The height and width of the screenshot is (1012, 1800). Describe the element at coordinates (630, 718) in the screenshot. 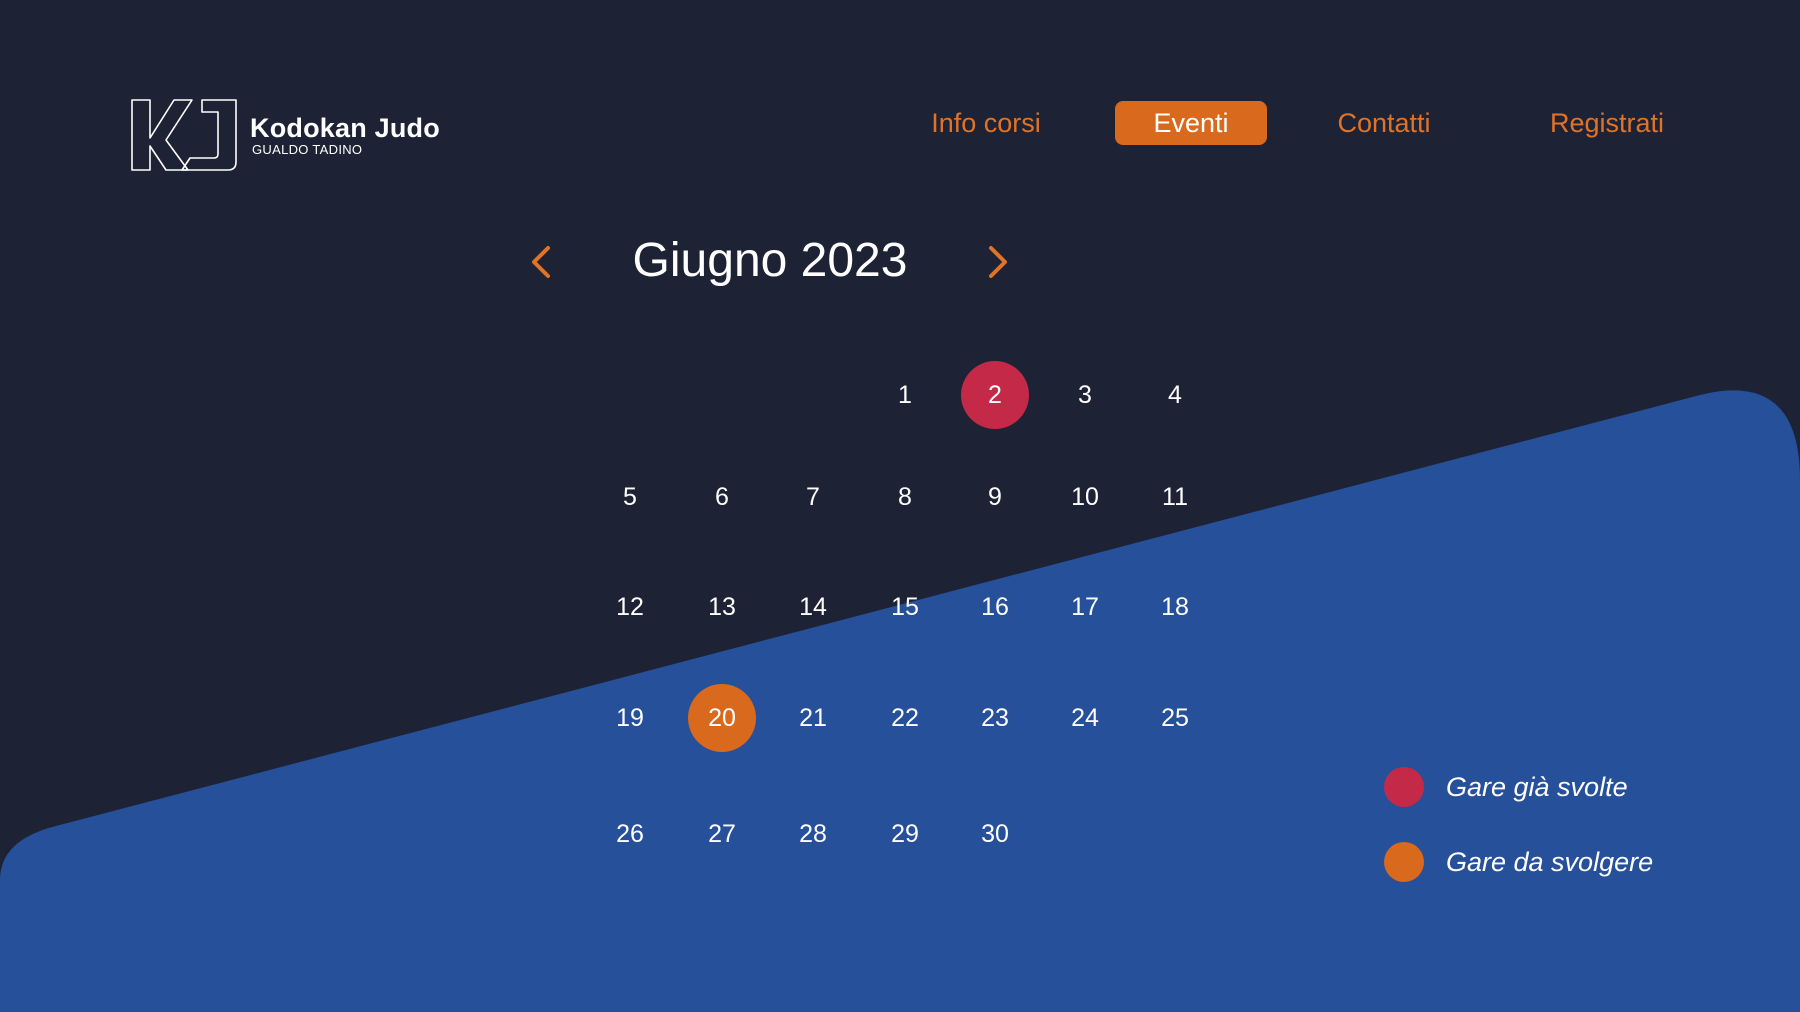

I see `calendar-day: 19` at that location.